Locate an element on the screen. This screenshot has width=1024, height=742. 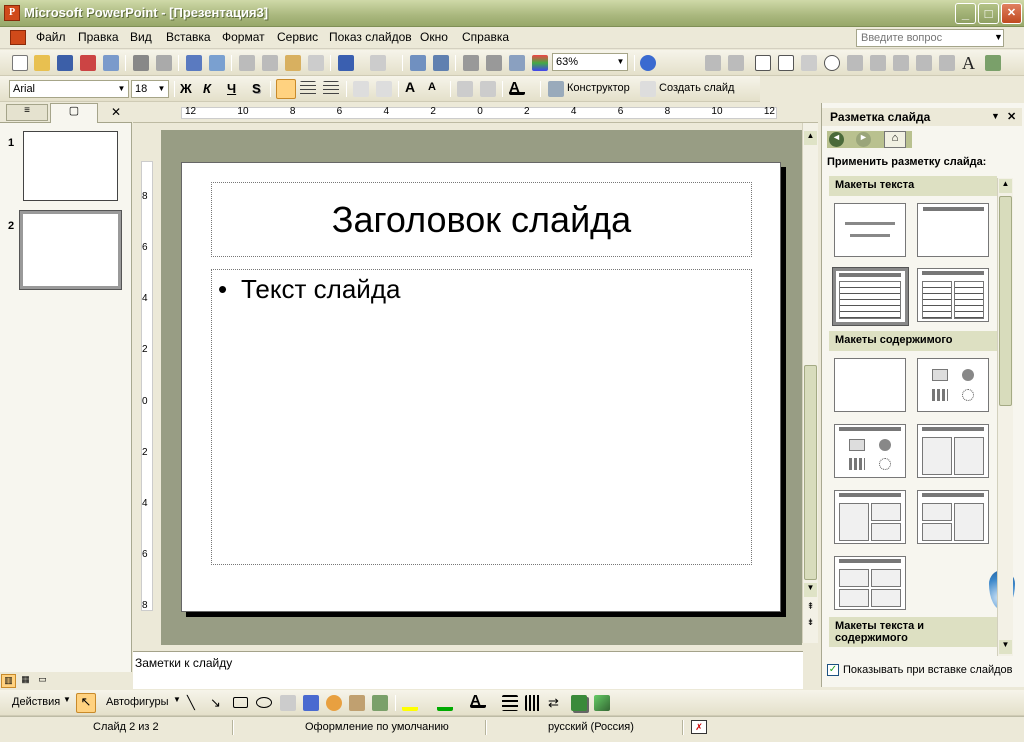
fill-color-icon is located at coordinates (410, 703).